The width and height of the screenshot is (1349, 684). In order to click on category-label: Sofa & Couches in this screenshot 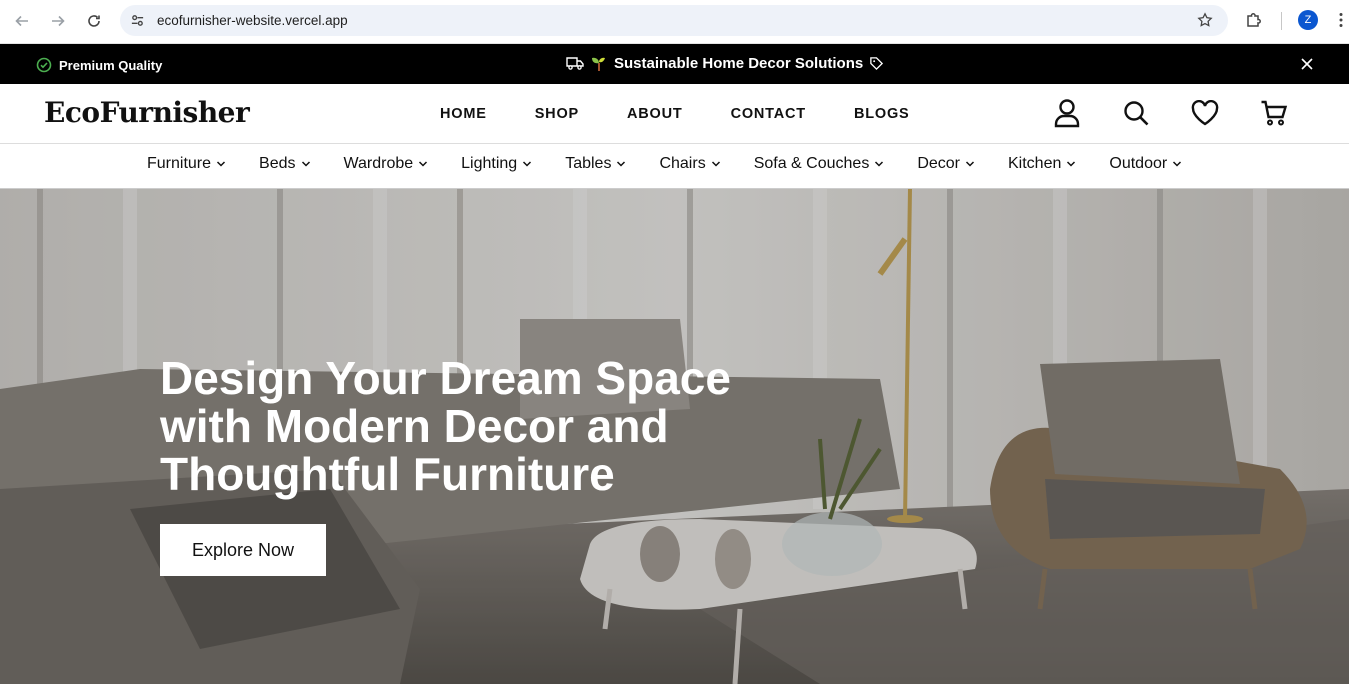, I will do `click(811, 163)`.